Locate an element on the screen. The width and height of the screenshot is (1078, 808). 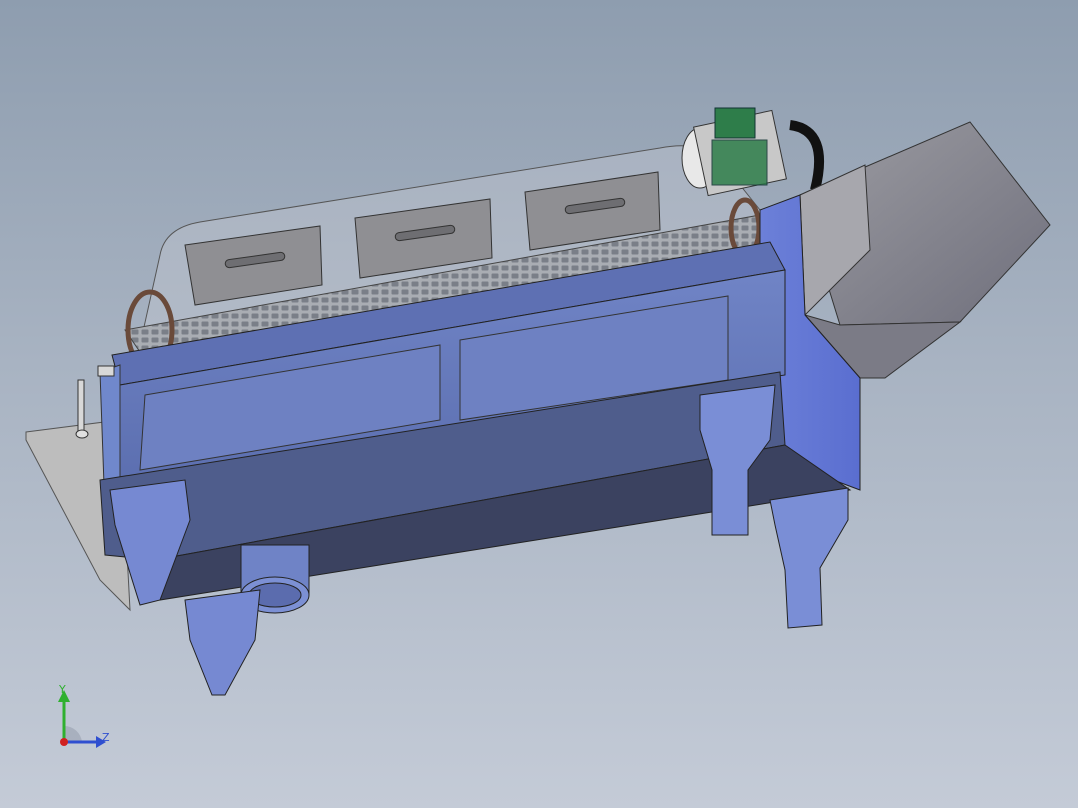
y-axis-label: Y is located at coordinates (62, 689).